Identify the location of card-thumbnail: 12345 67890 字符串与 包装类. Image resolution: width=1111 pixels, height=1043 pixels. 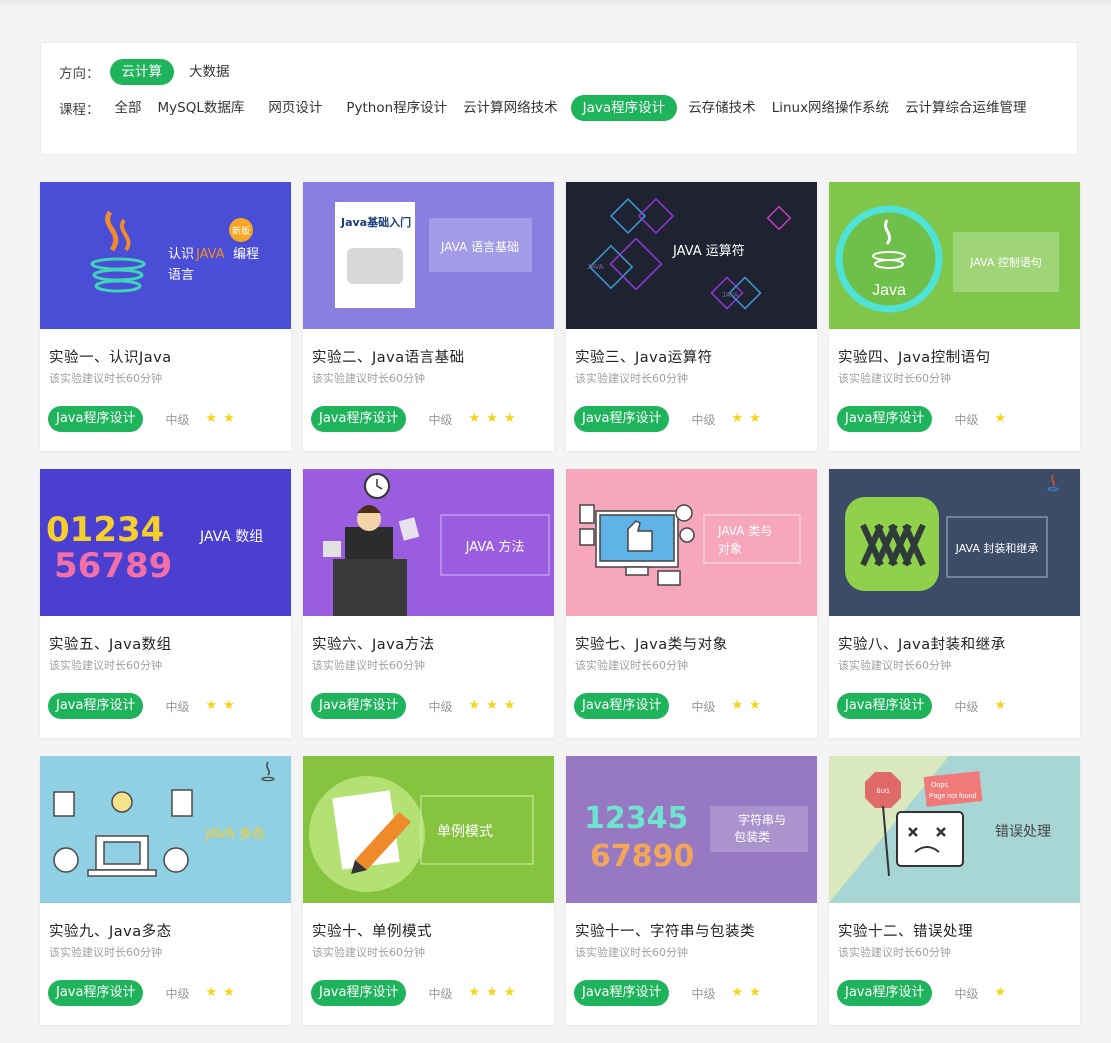
(691, 829).